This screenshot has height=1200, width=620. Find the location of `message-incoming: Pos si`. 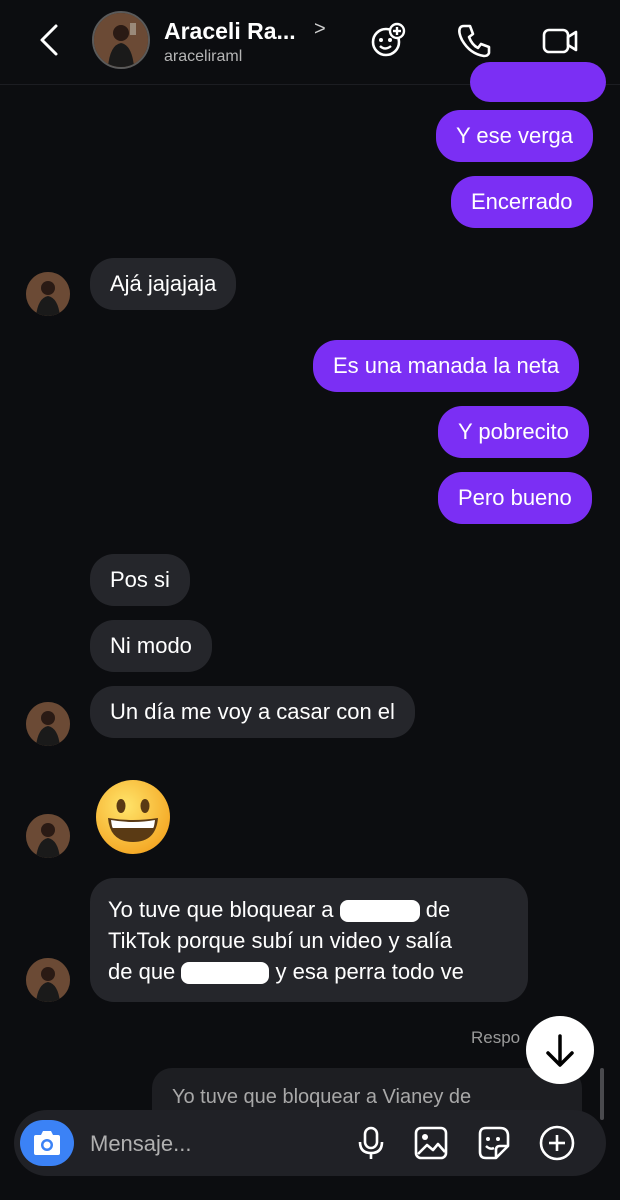

message-incoming: Pos si is located at coordinates (140, 580).